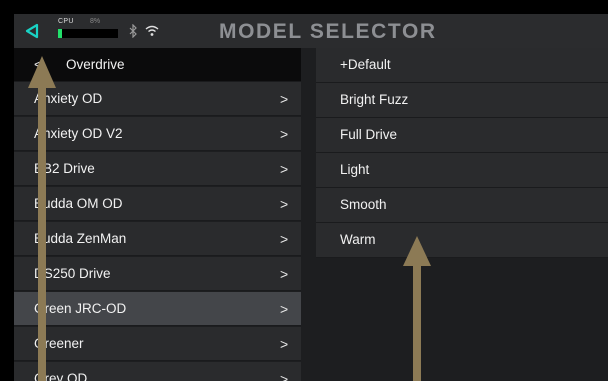 The image size is (608, 381). Describe the element at coordinates (369, 134) in the screenshot. I see `preset-label: Full Drive` at that location.